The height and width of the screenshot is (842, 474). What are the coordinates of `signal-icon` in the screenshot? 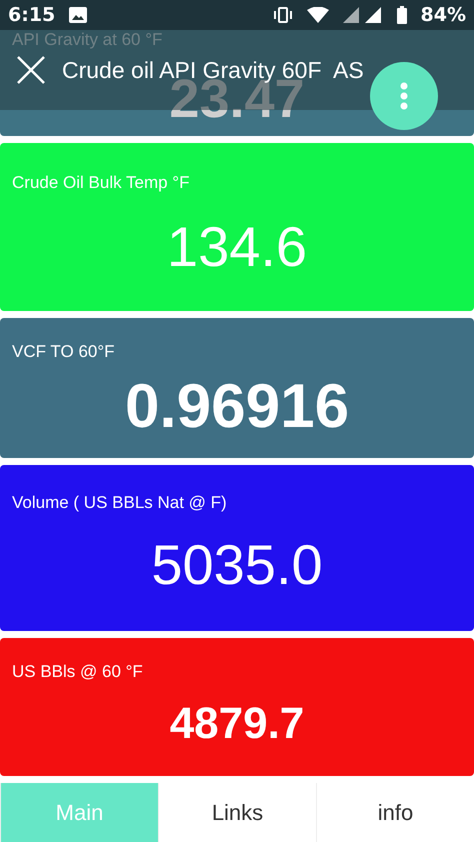 It's located at (362, 15).